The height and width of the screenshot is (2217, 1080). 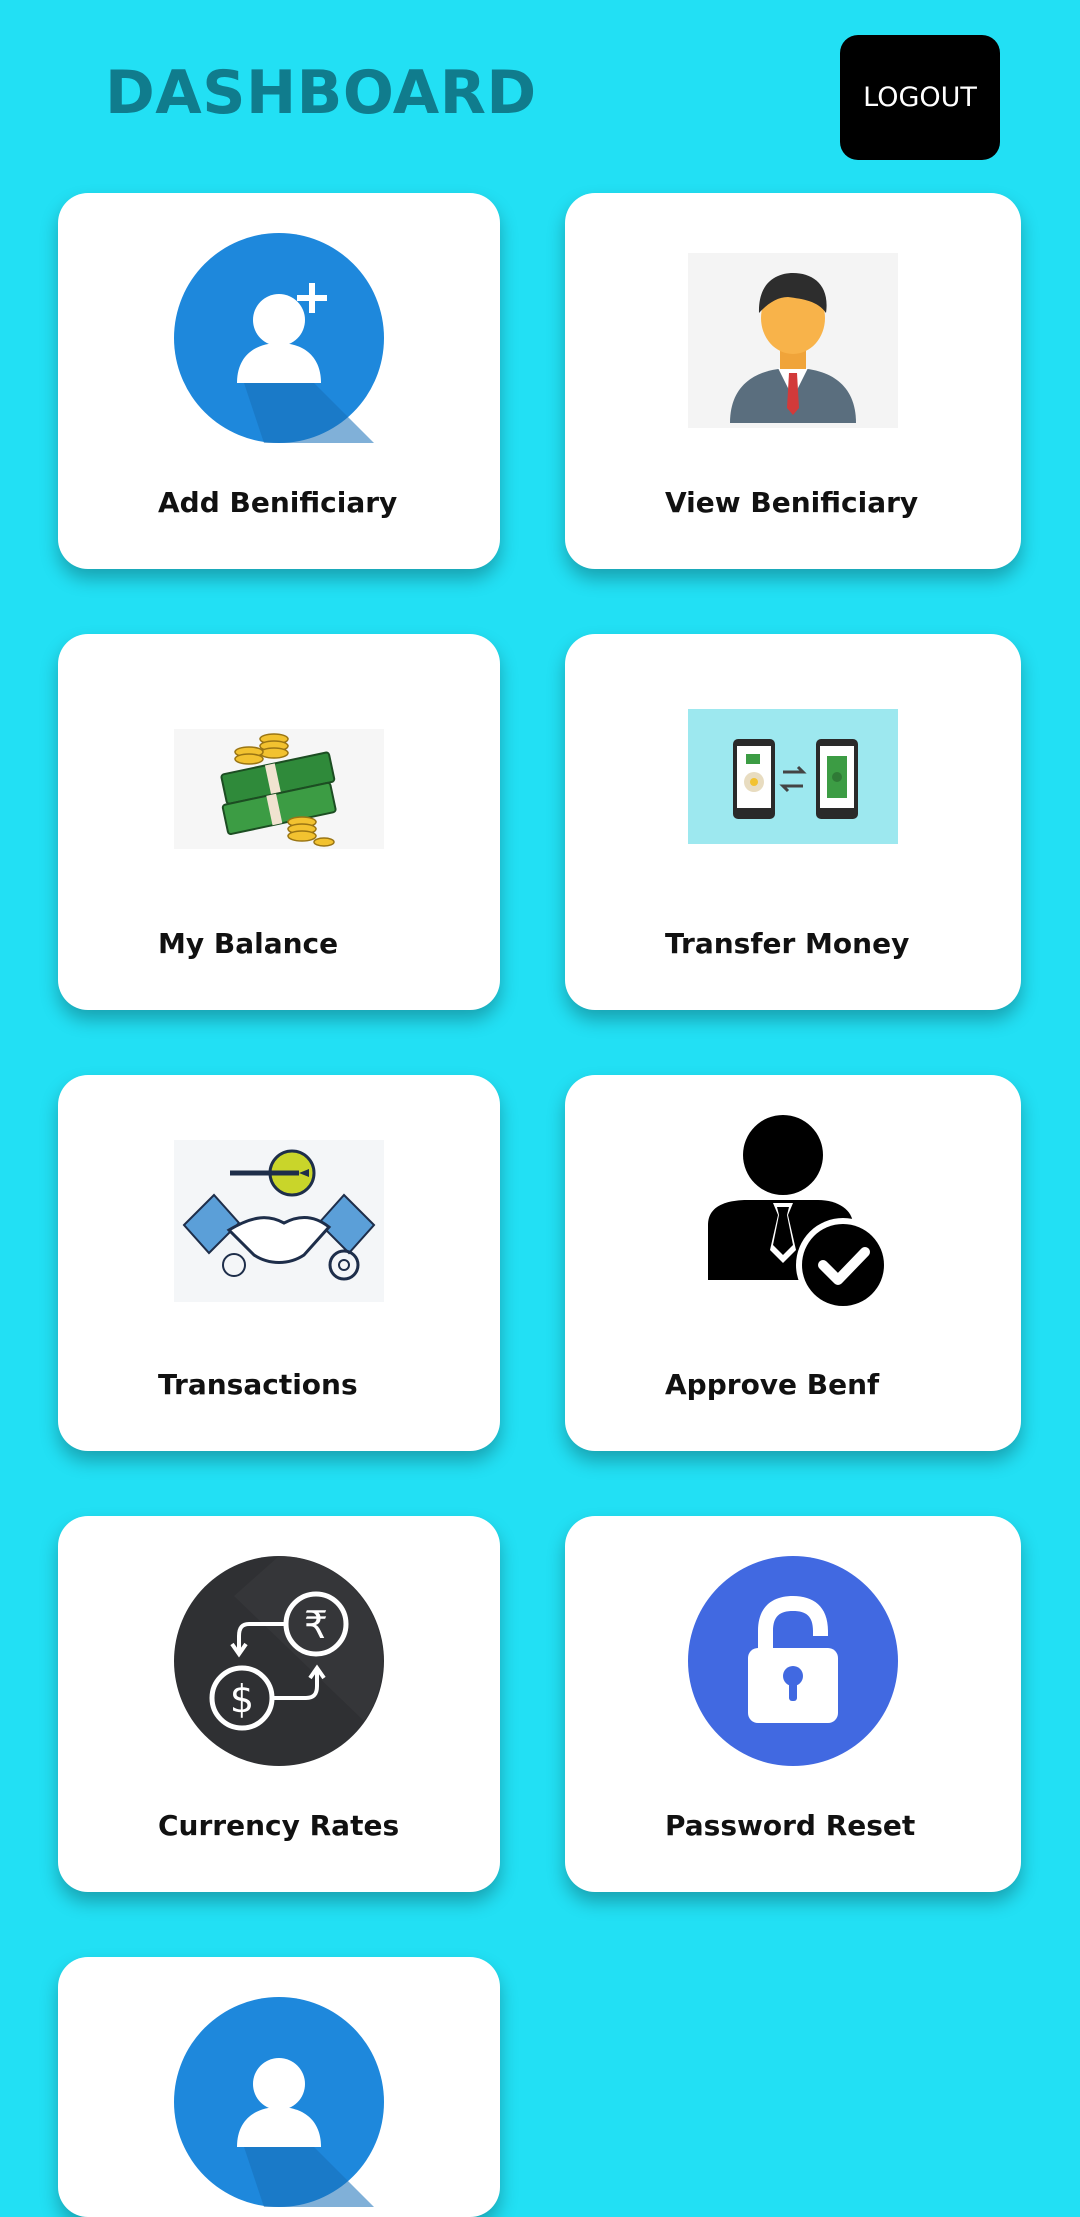 What do you see at coordinates (279, 789) in the screenshot?
I see `money-stack-icon` at bounding box center [279, 789].